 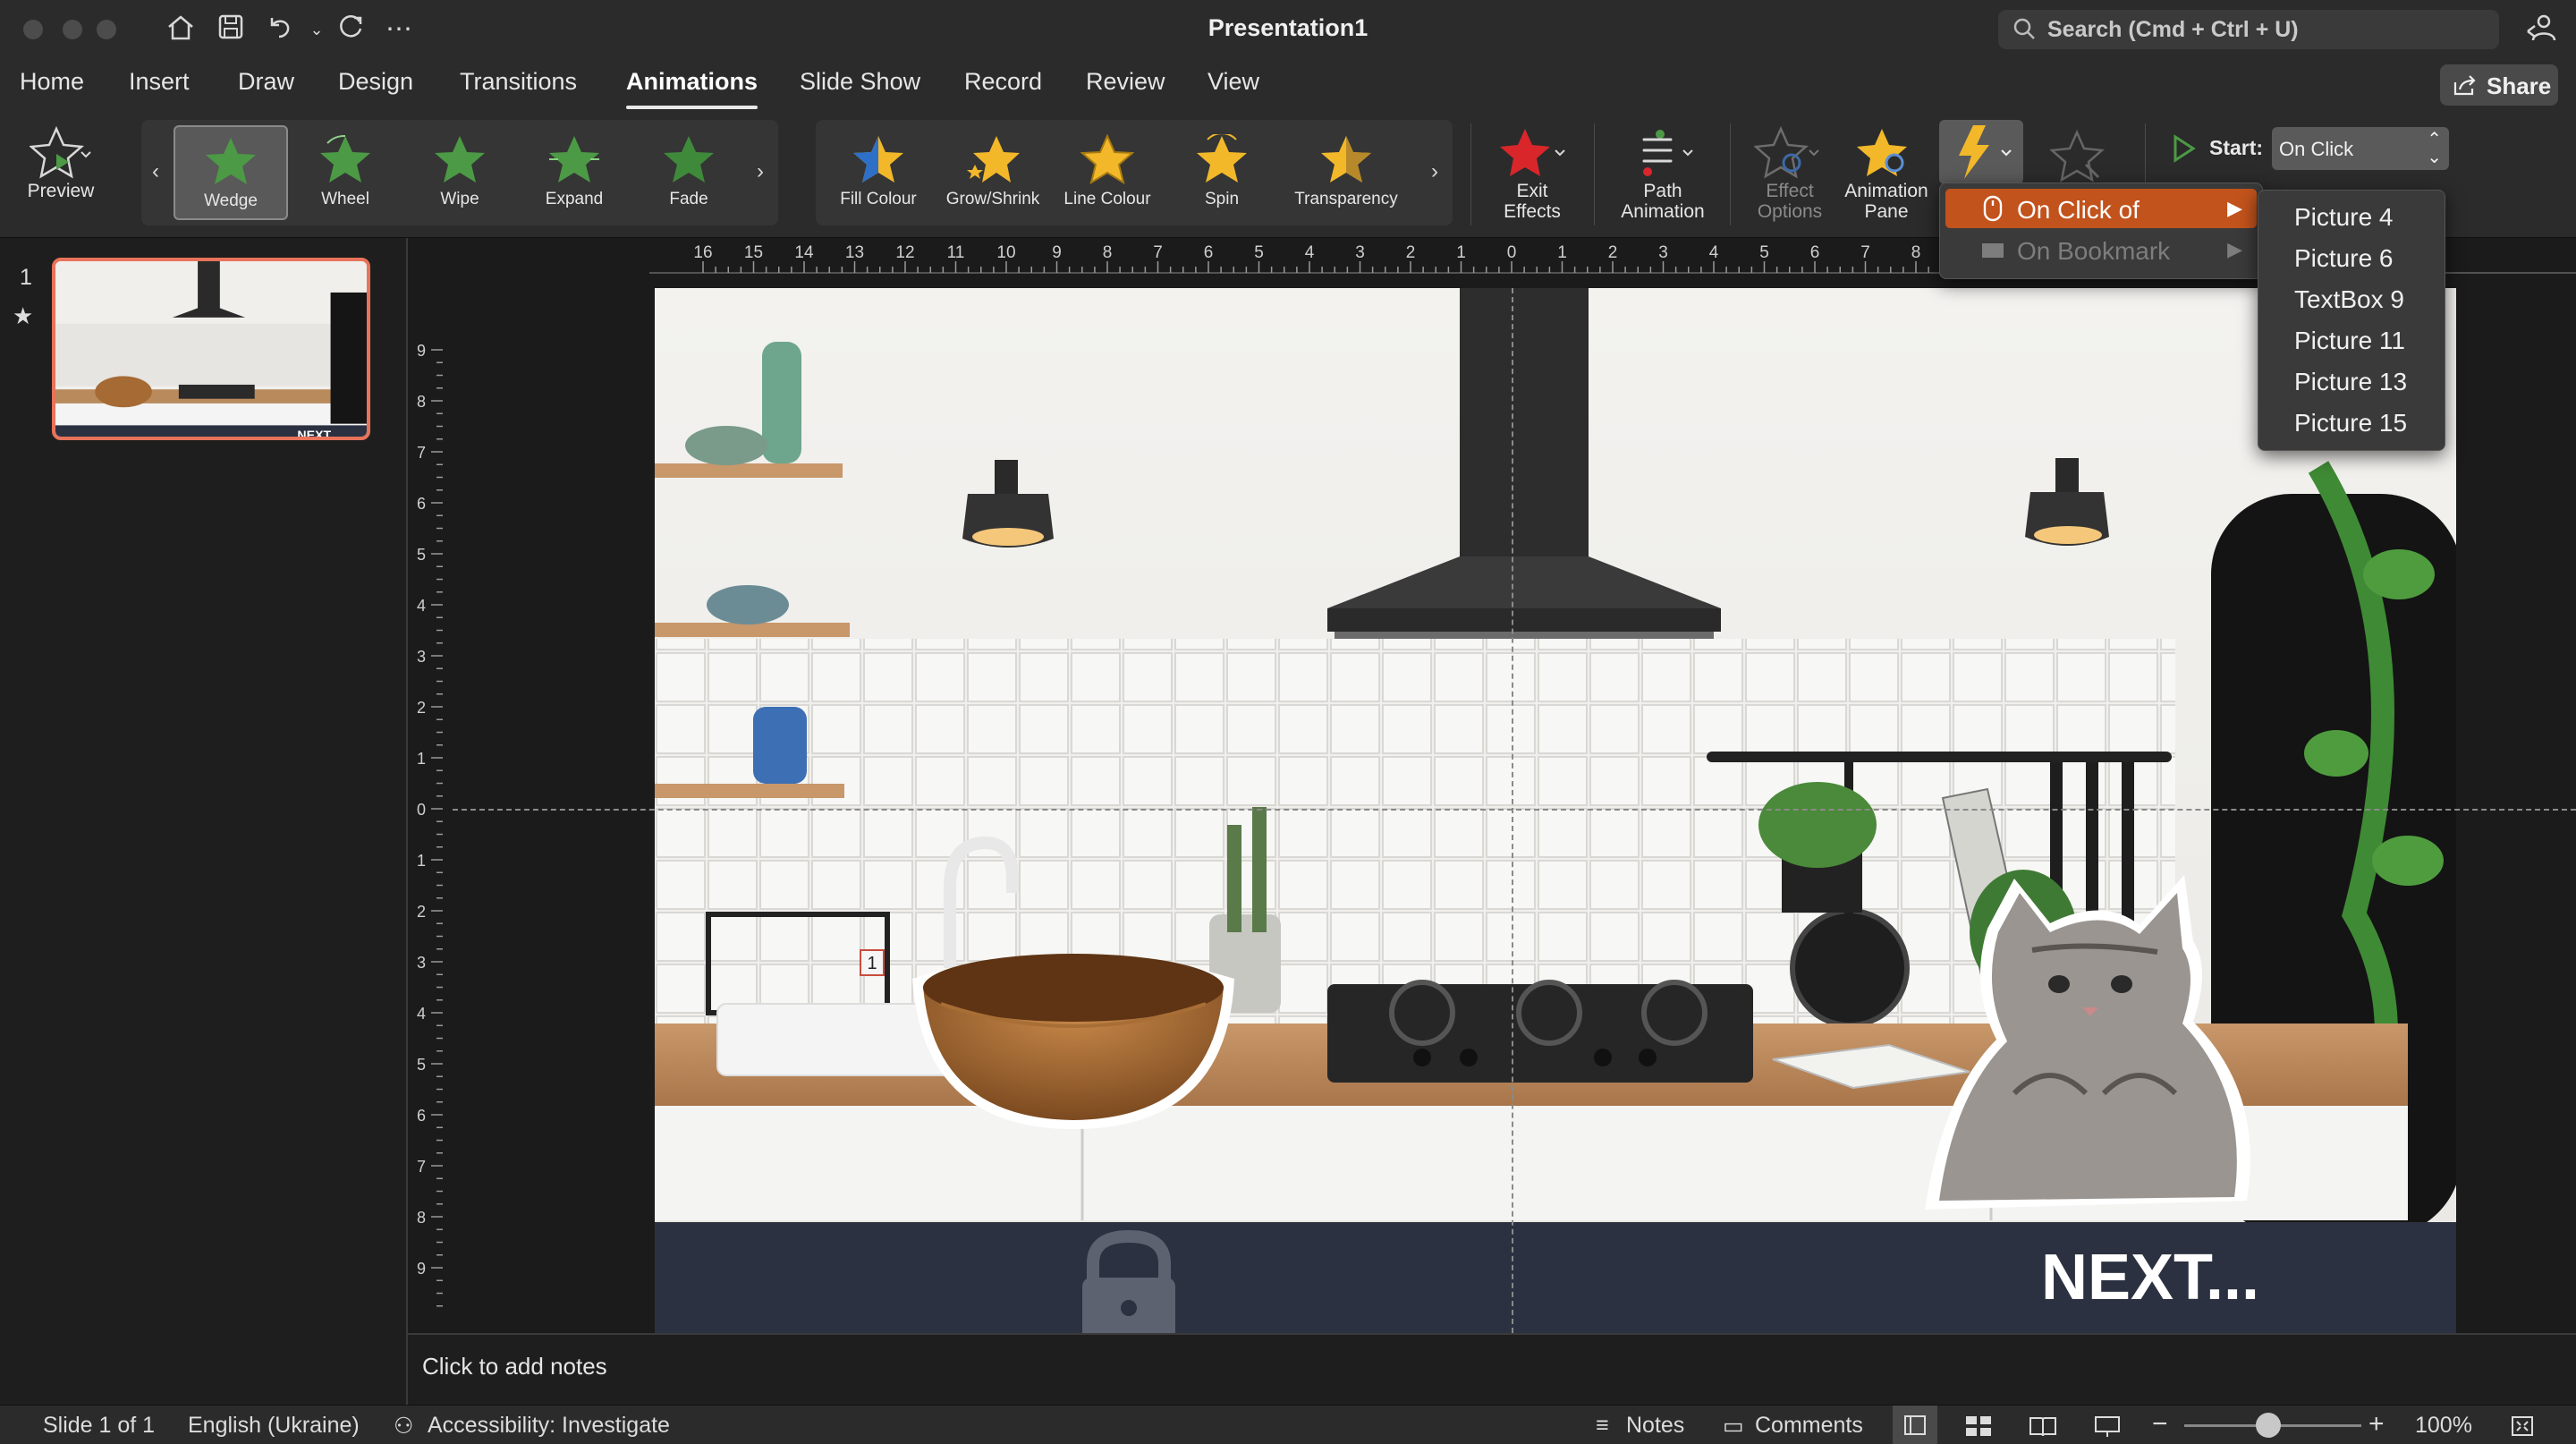 What do you see at coordinates (878, 172) in the screenshot?
I see `effect-fill-colour: Fill Colour` at bounding box center [878, 172].